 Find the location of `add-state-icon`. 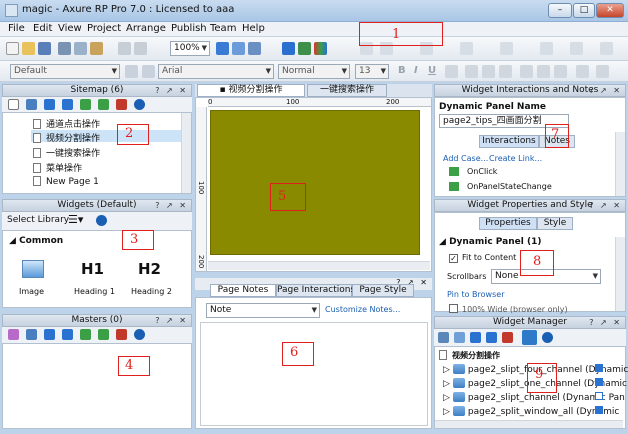

add-state-icon is located at coordinates (443, 337).